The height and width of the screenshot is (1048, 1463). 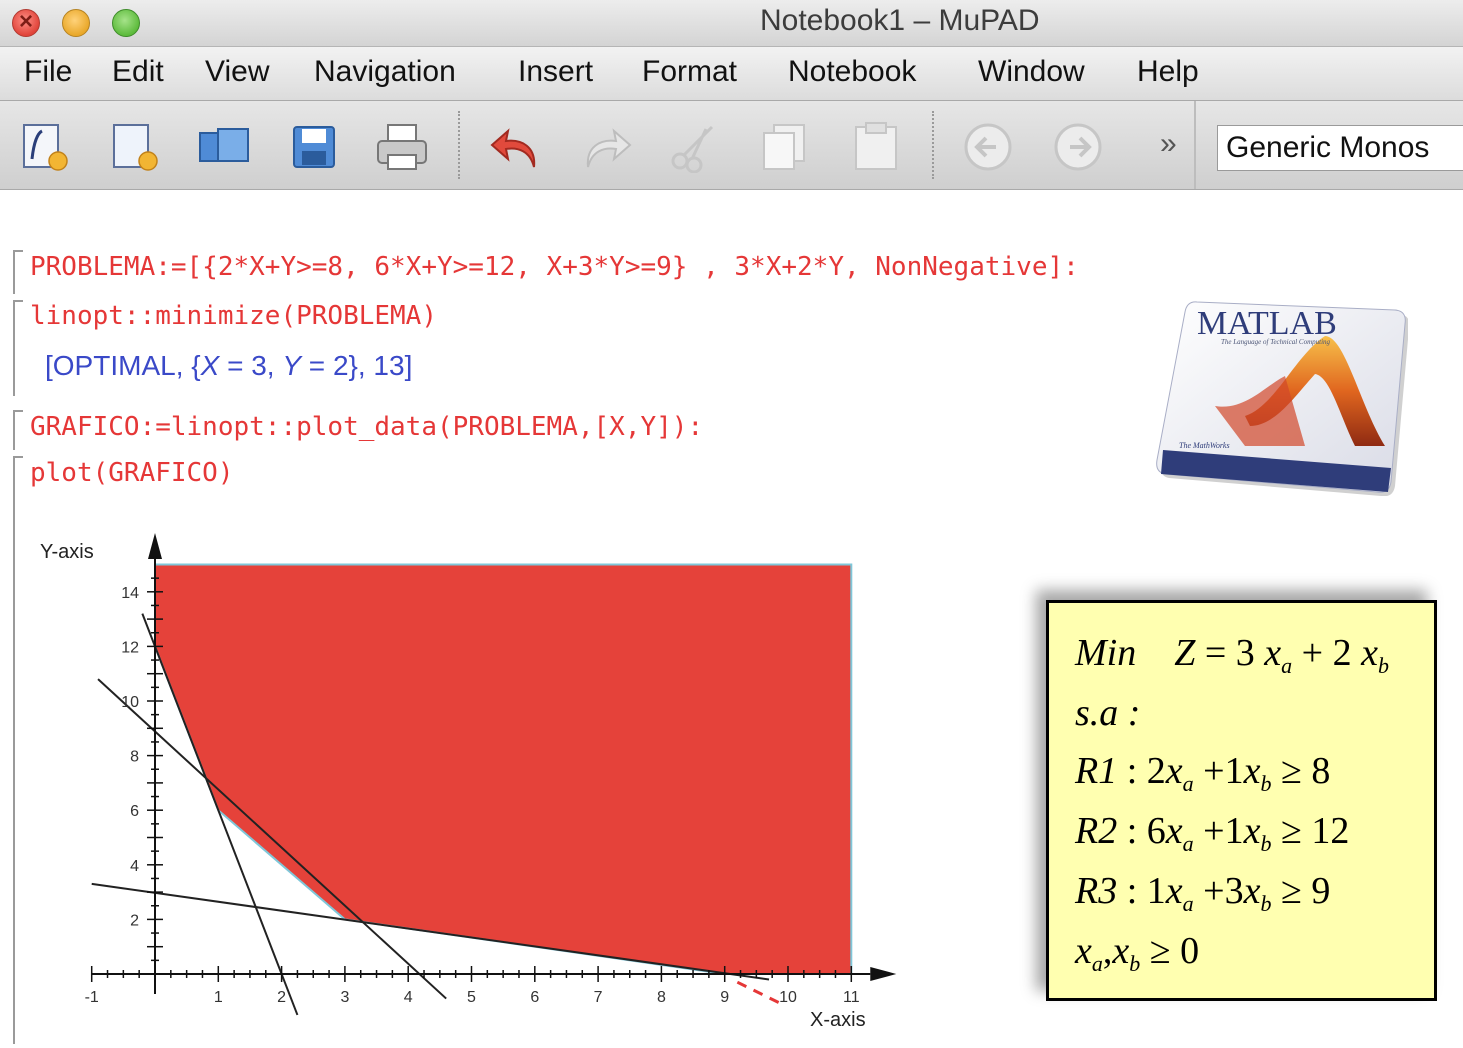 I want to click on nonnegativity-line: xa,xb ≥ 0, so click(x=1137, y=953).